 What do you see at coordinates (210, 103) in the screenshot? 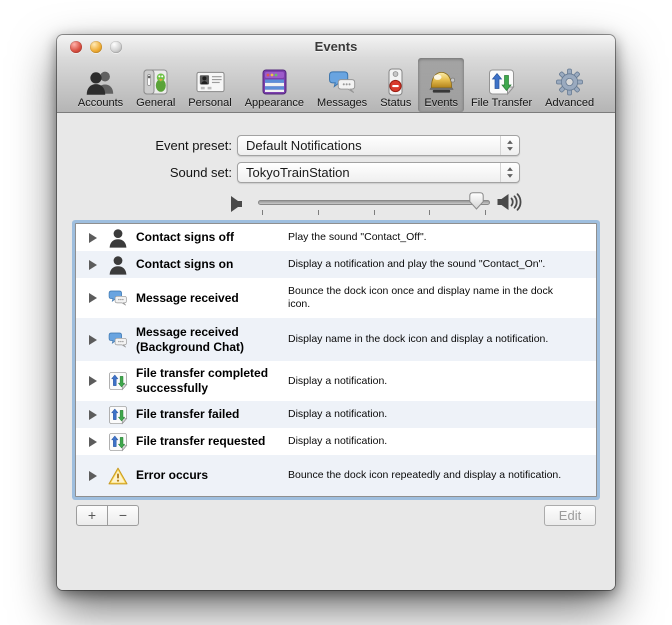
I see `toolbar-item-label: Personal` at bounding box center [210, 103].